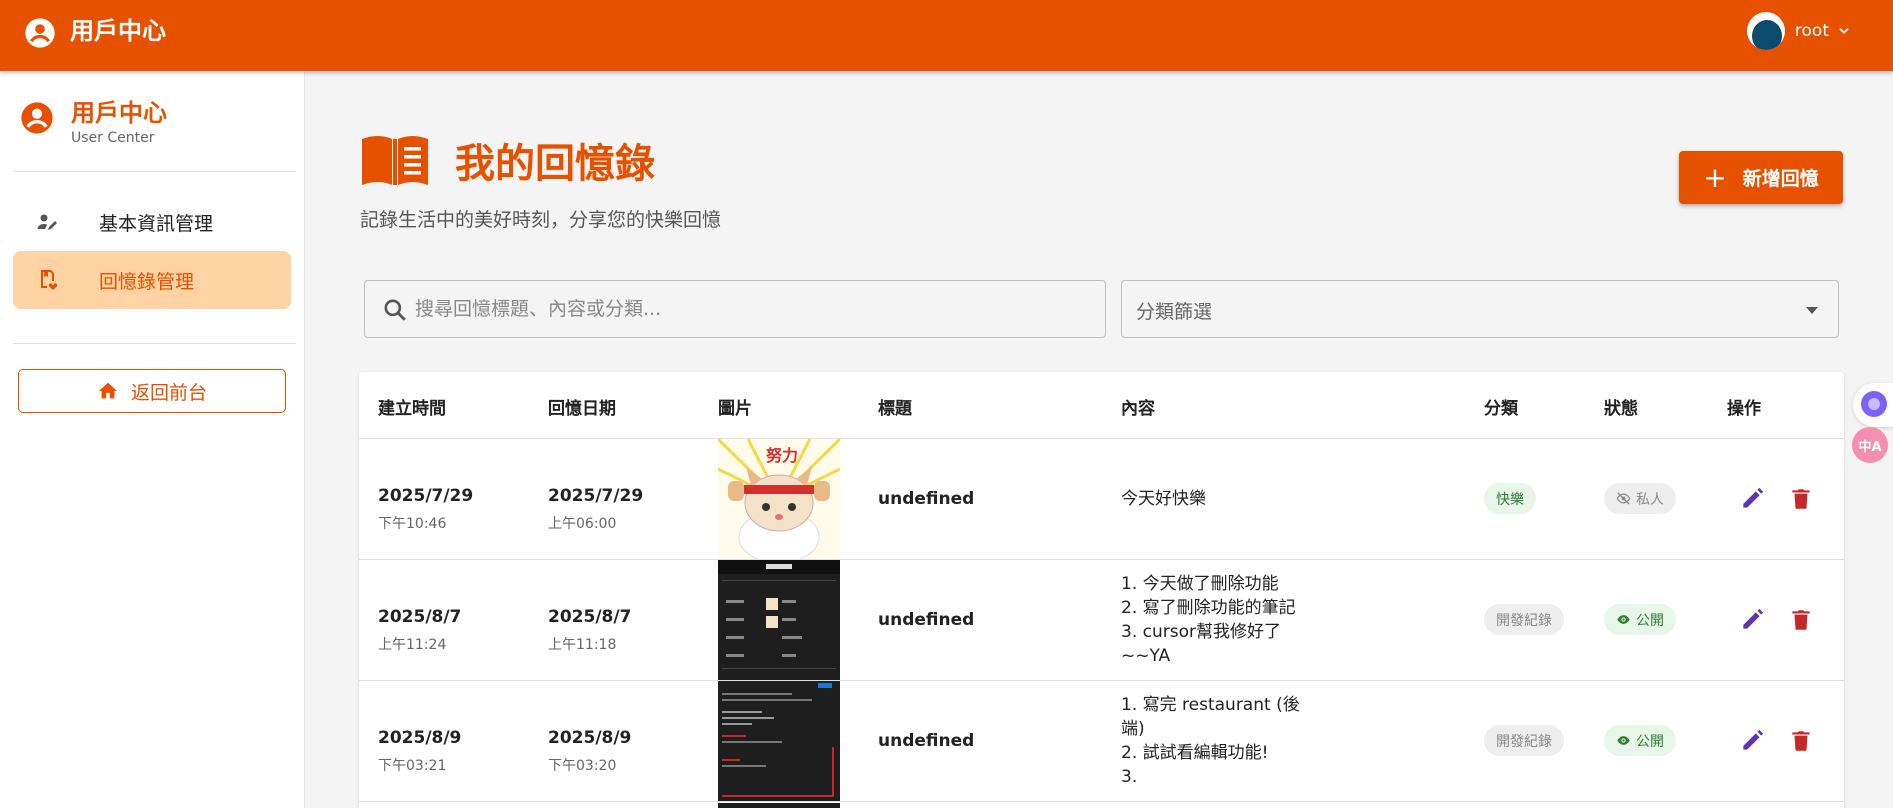 Image resolution: width=1893 pixels, height=808 pixels. I want to click on content-line: 2. 試試看編輯功能!, so click(1195, 753).